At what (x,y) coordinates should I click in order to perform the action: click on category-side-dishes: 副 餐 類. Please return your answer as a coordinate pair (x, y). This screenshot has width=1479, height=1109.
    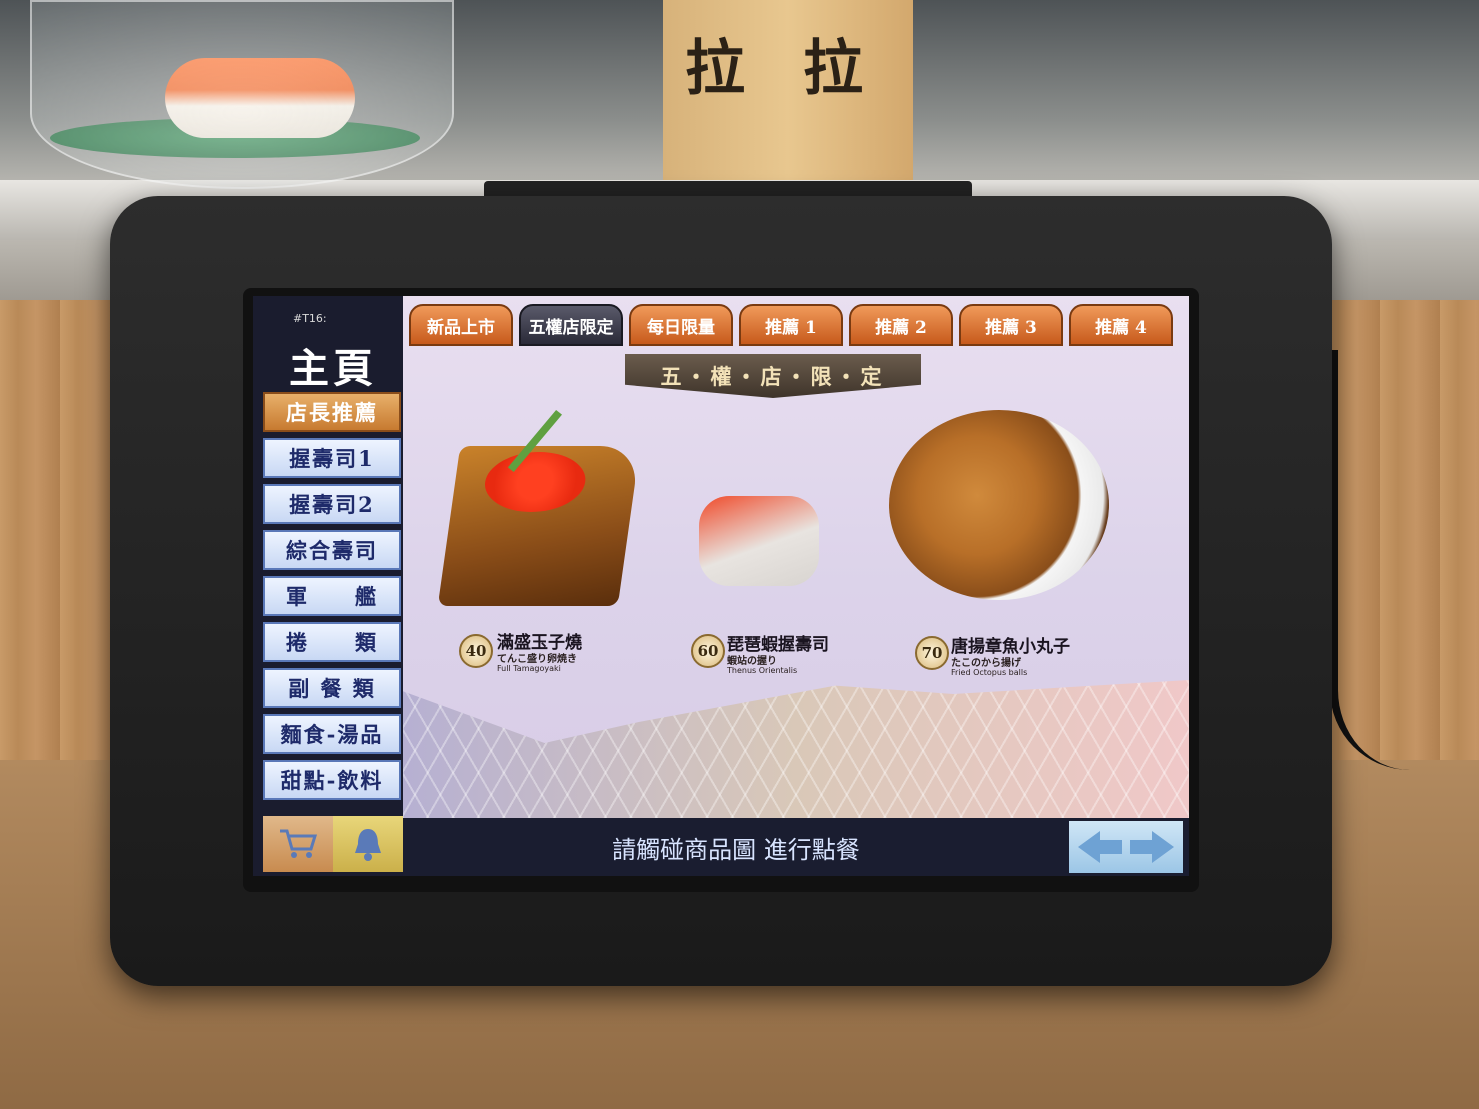
    Looking at the image, I should click on (332, 688).